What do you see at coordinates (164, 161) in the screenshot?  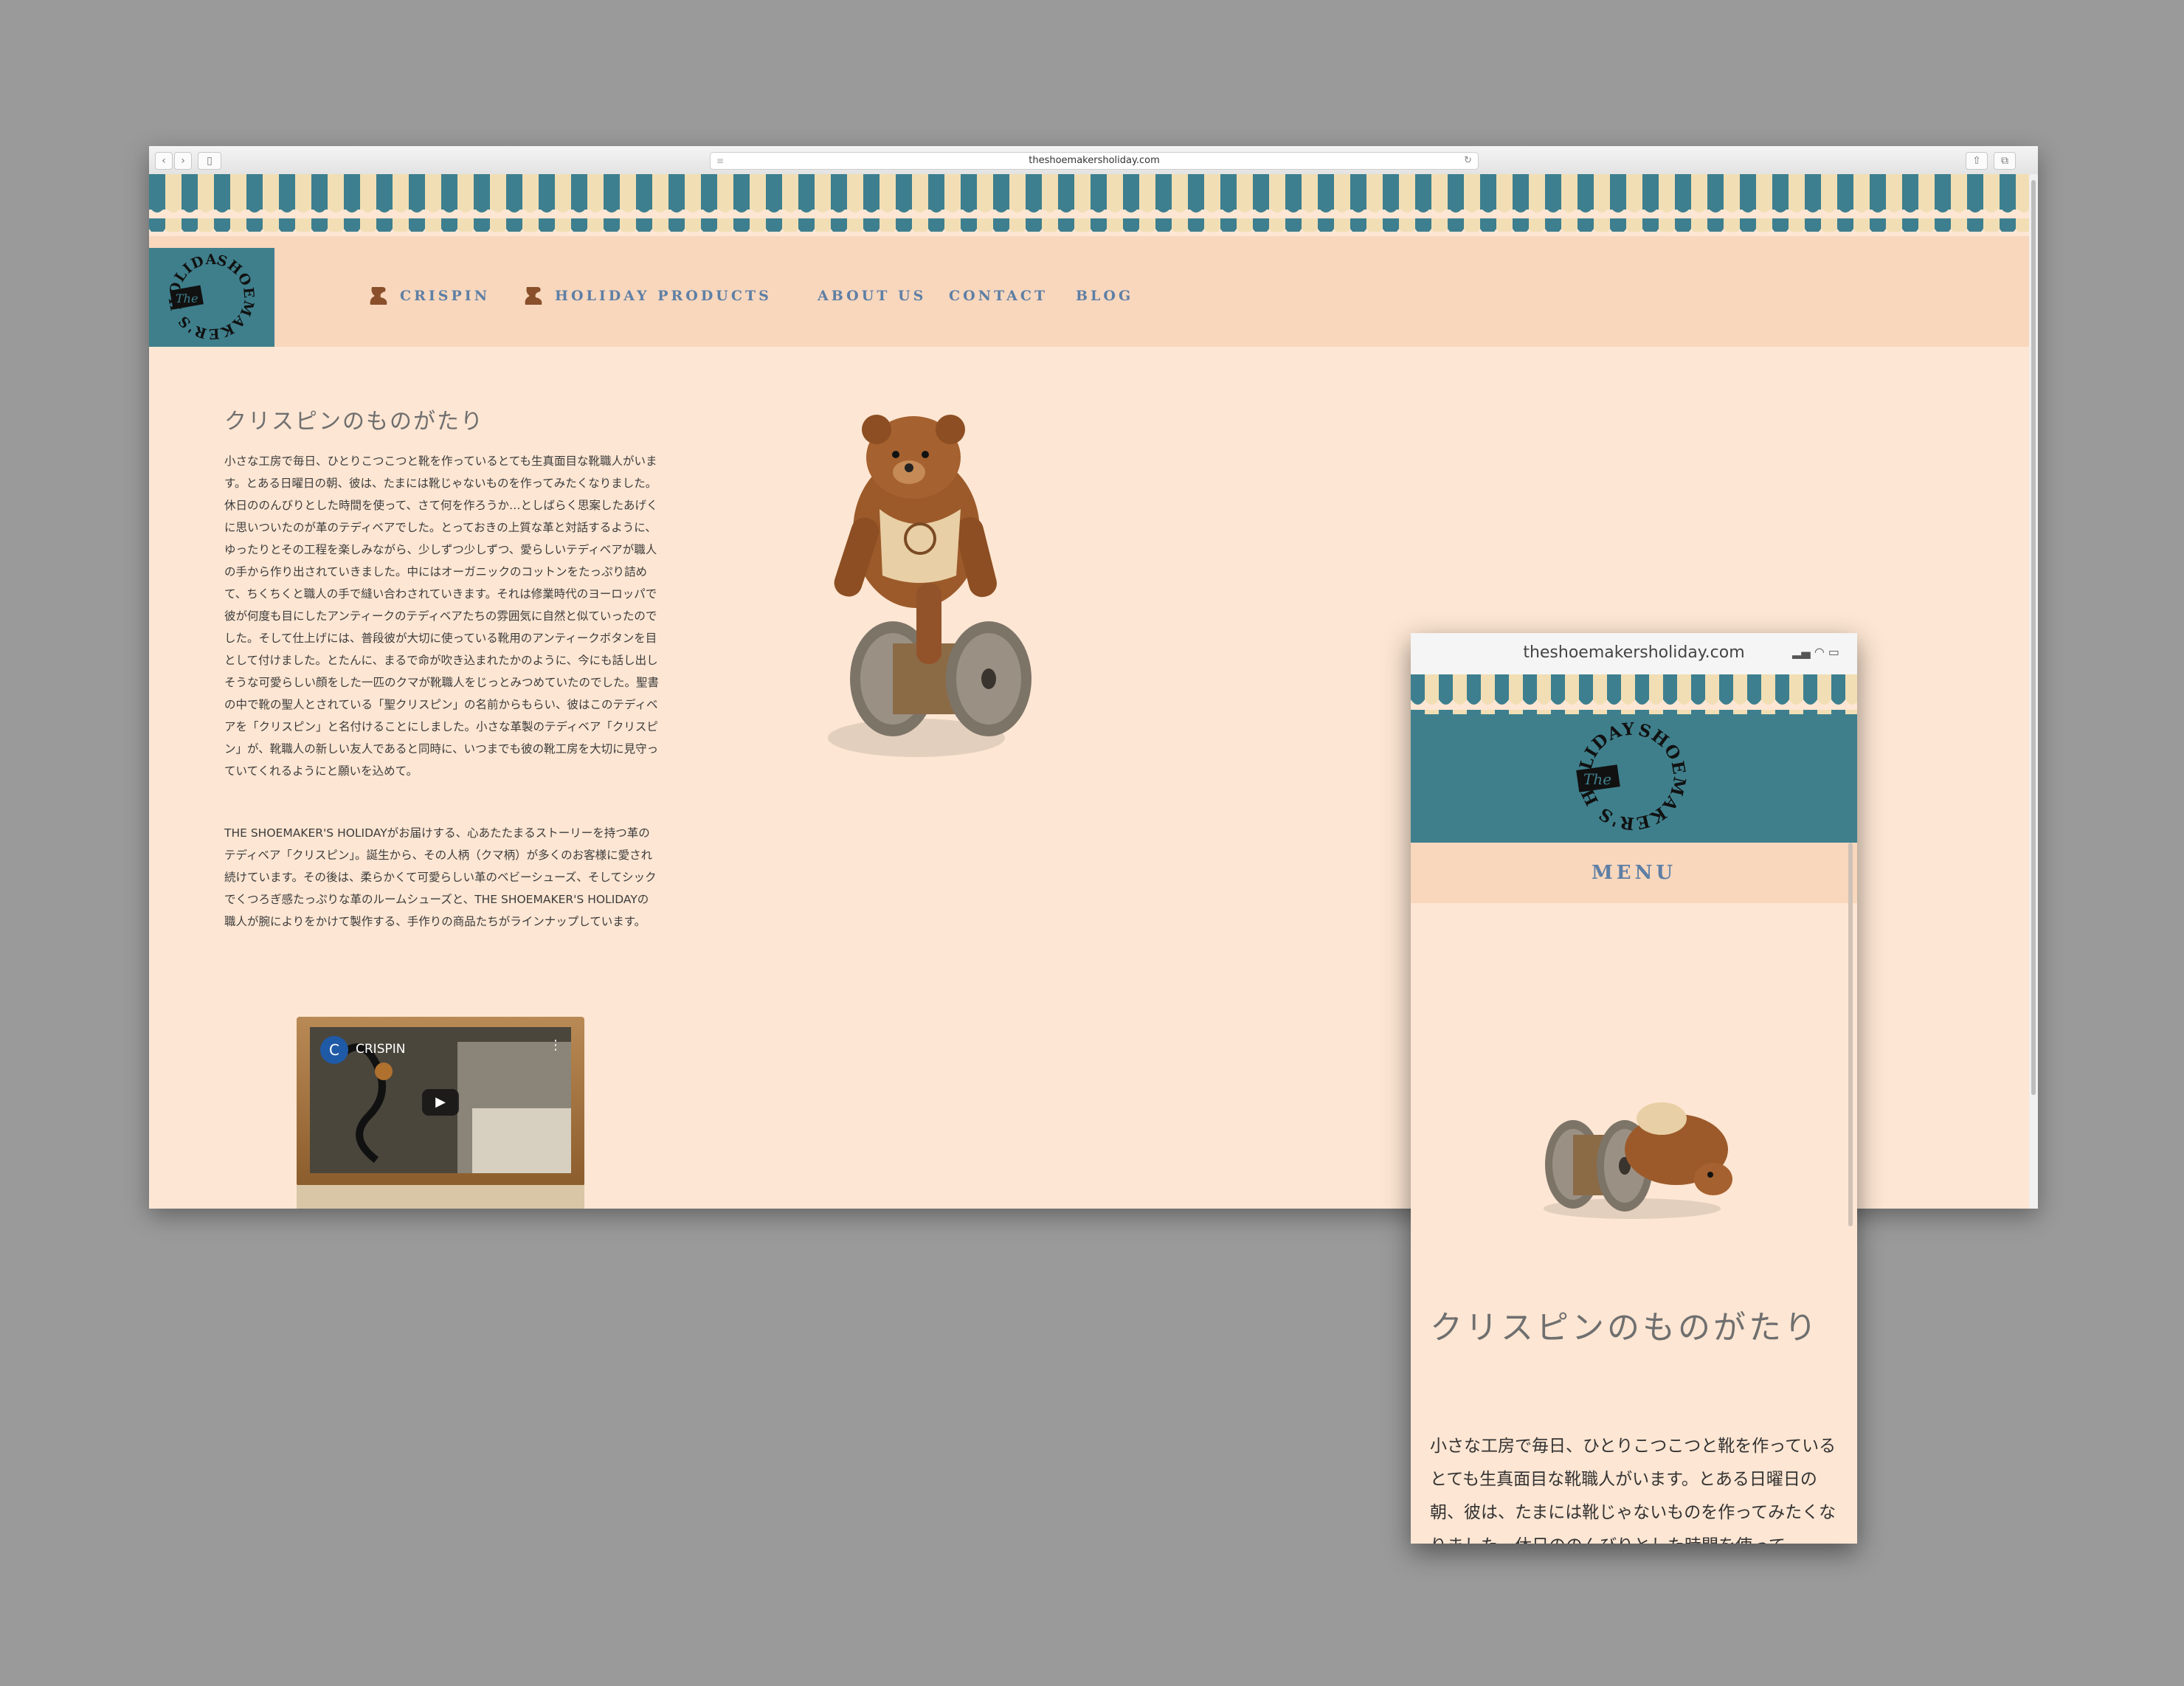 I see `back-icon: ‹` at bounding box center [164, 161].